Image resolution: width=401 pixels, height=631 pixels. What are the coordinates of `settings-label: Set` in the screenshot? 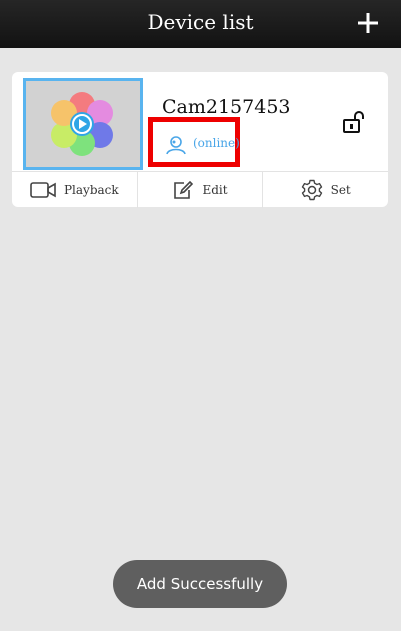 It's located at (340, 190).